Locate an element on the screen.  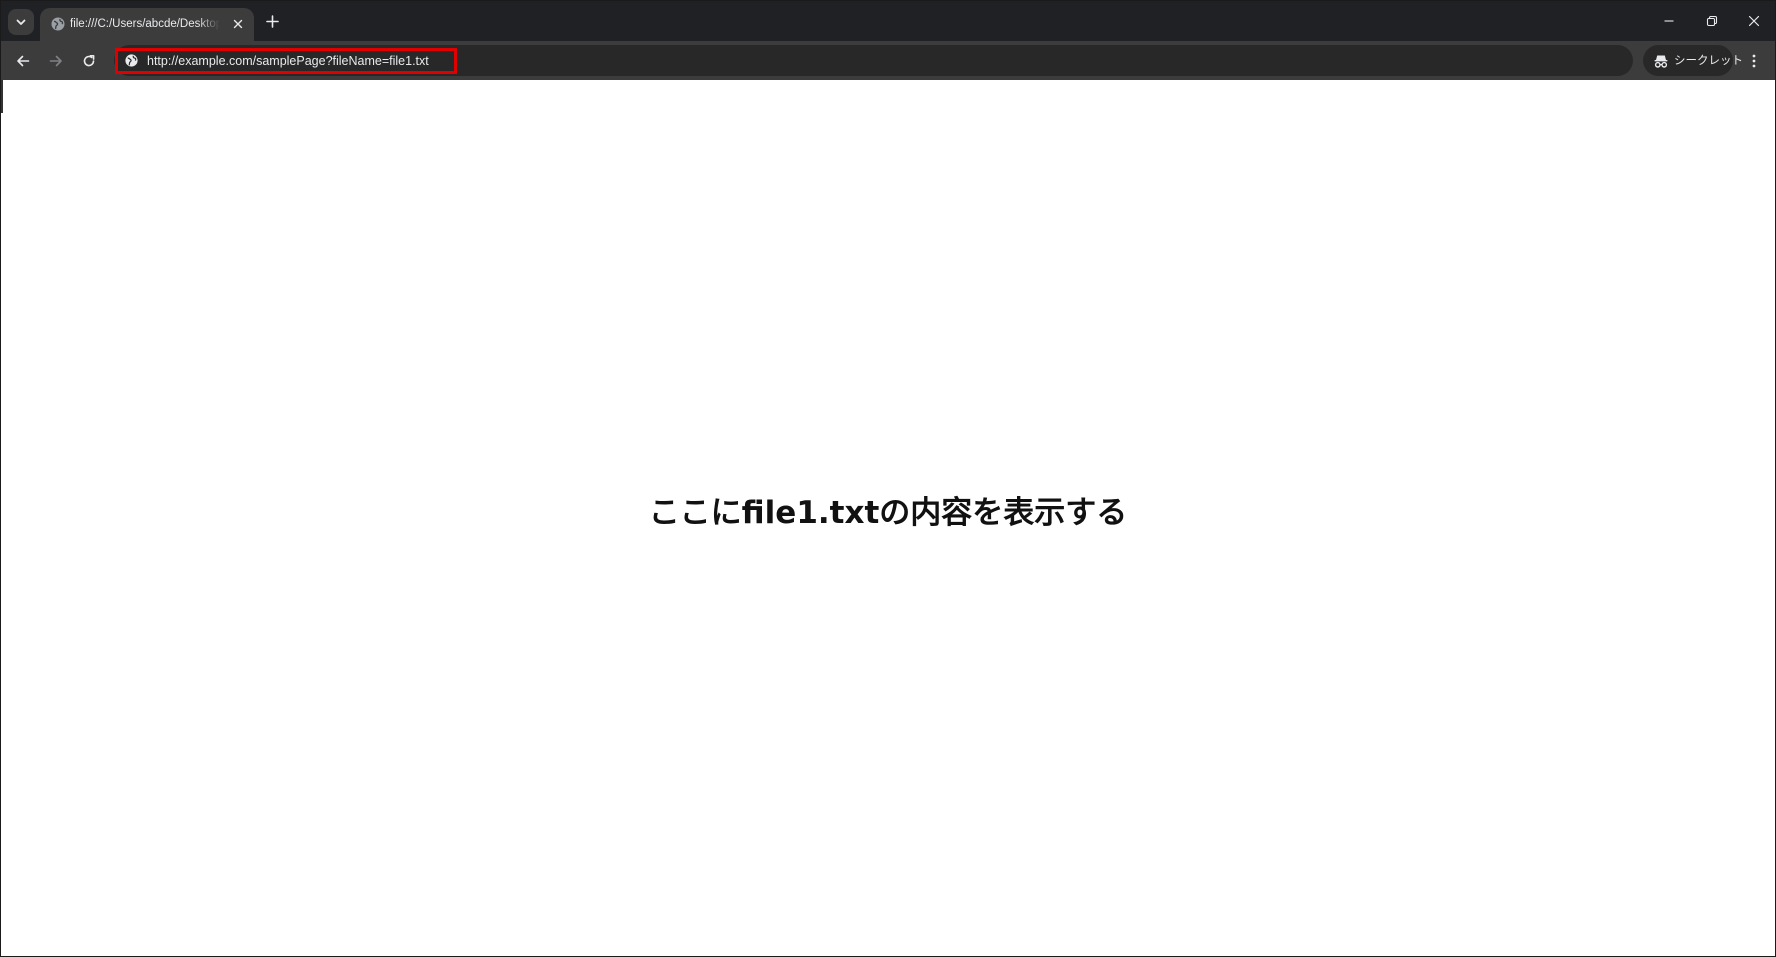
chevron-down-icon is located at coordinates (21, 22).